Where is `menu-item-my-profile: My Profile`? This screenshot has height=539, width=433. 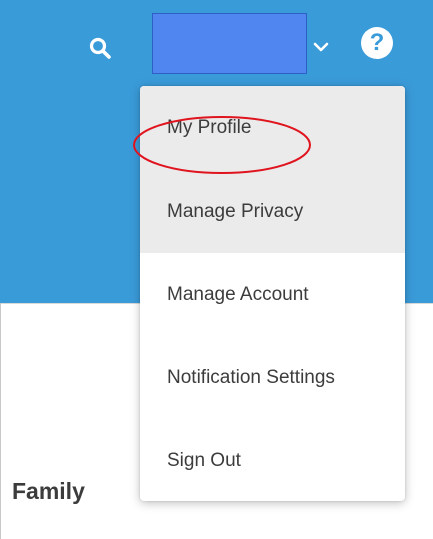 menu-item-my-profile: My Profile is located at coordinates (272, 128).